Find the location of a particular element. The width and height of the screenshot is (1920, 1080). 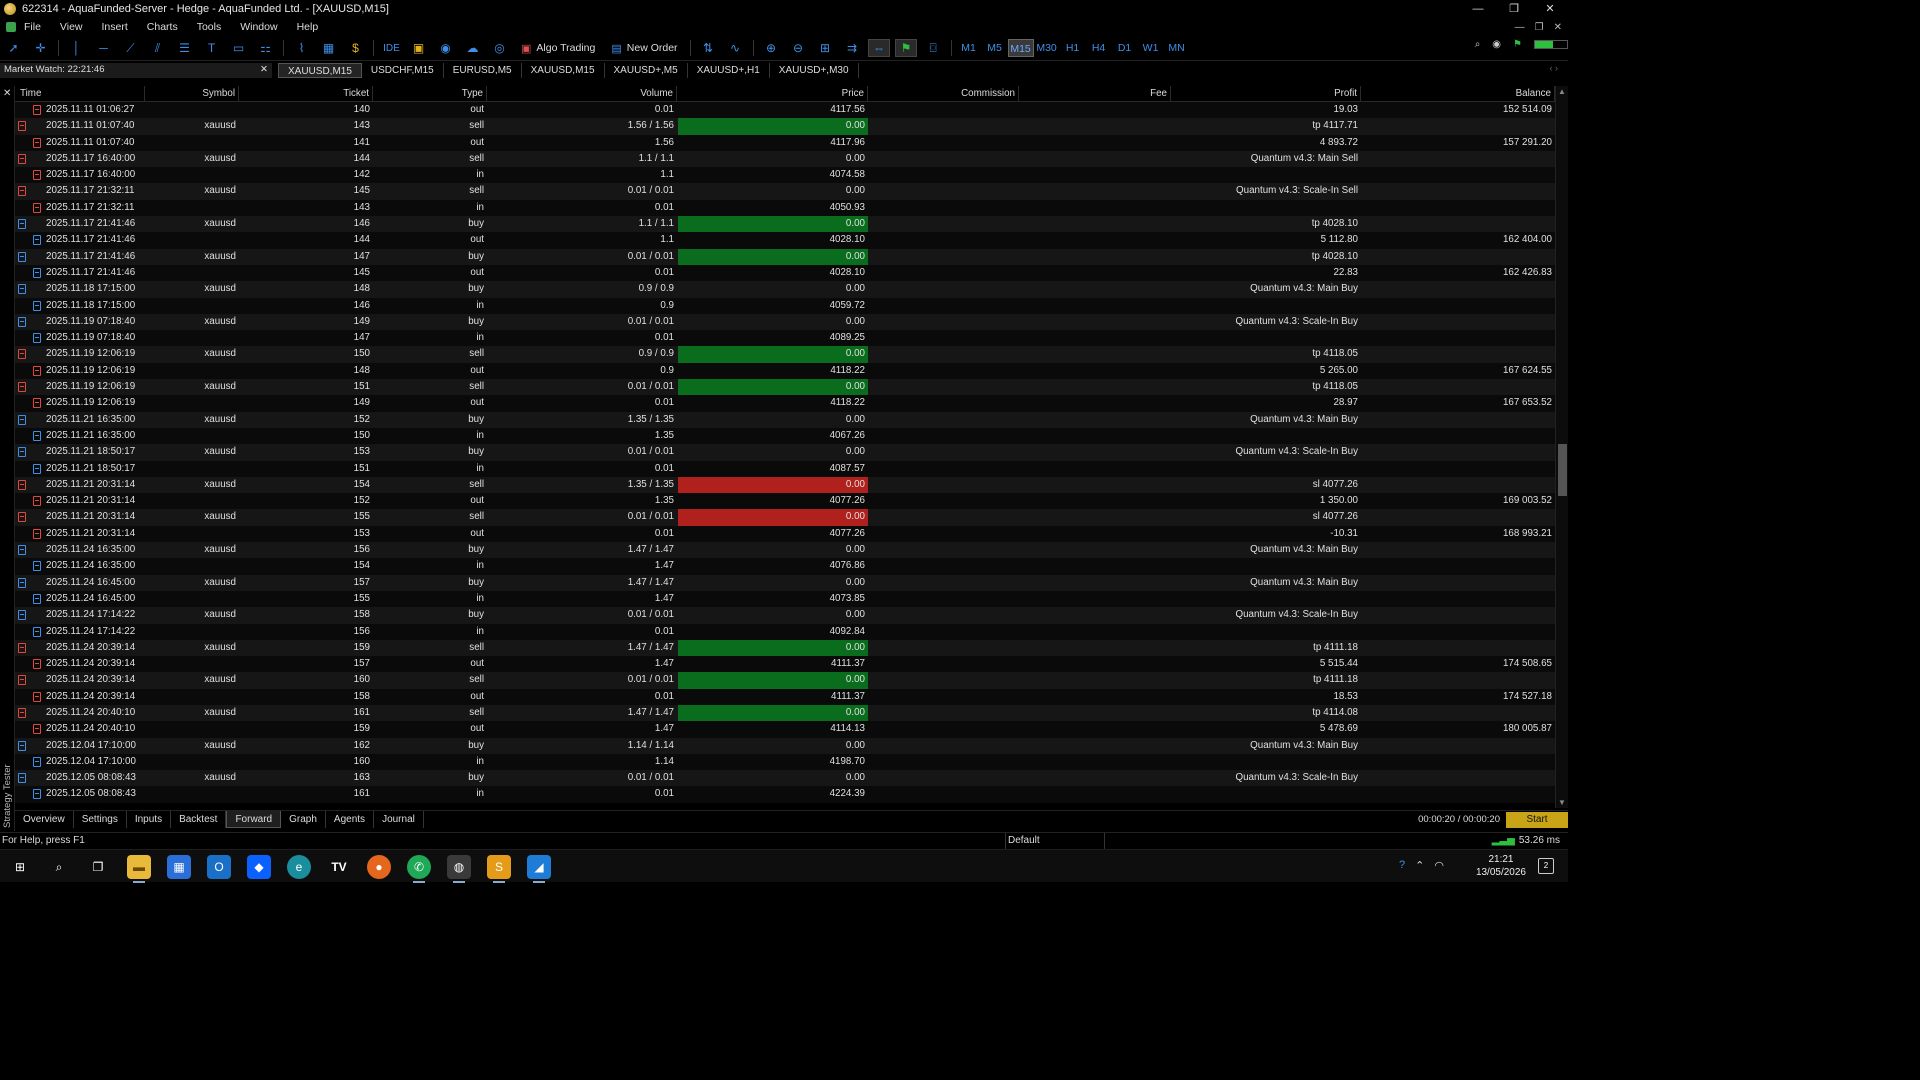

menu-tools: Tools is located at coordinates (209, 27).